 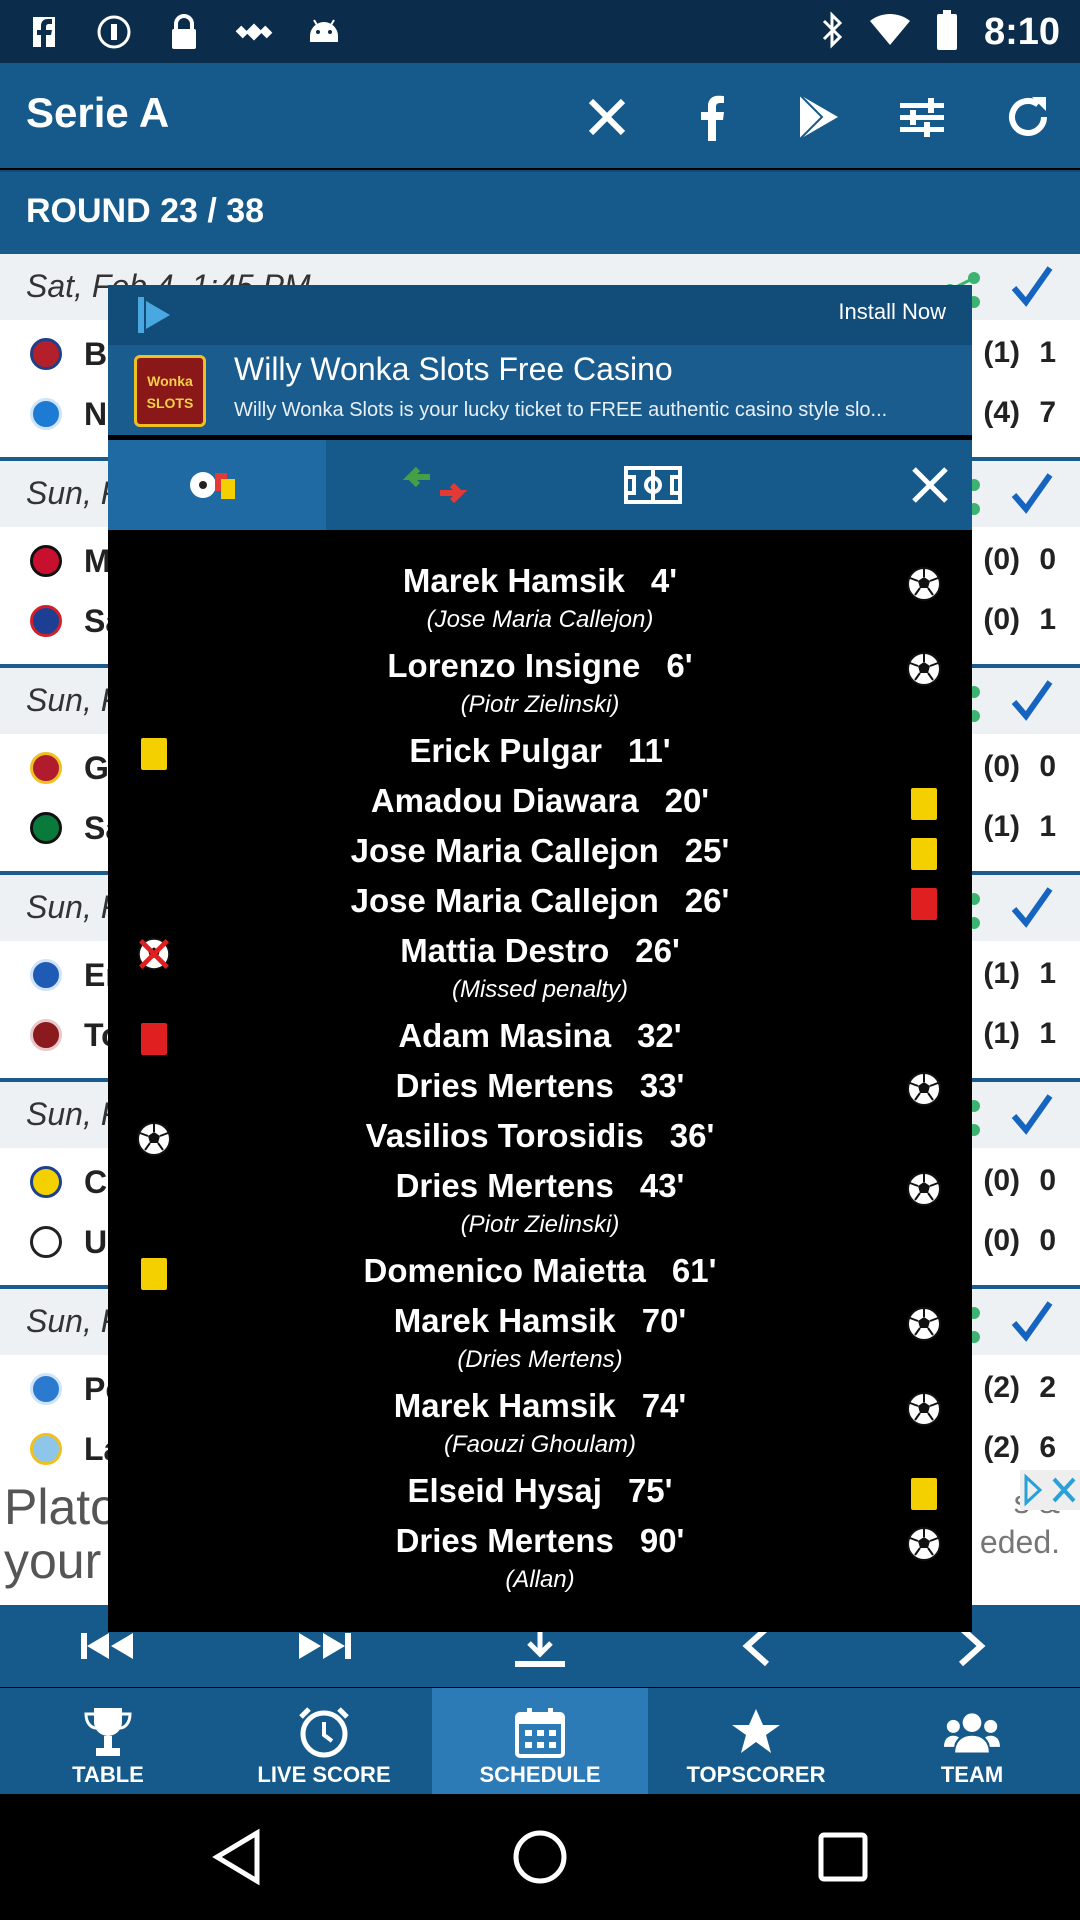 I want to click on tab-schedule: SCHEDULE, so click(x=540, y=1741).